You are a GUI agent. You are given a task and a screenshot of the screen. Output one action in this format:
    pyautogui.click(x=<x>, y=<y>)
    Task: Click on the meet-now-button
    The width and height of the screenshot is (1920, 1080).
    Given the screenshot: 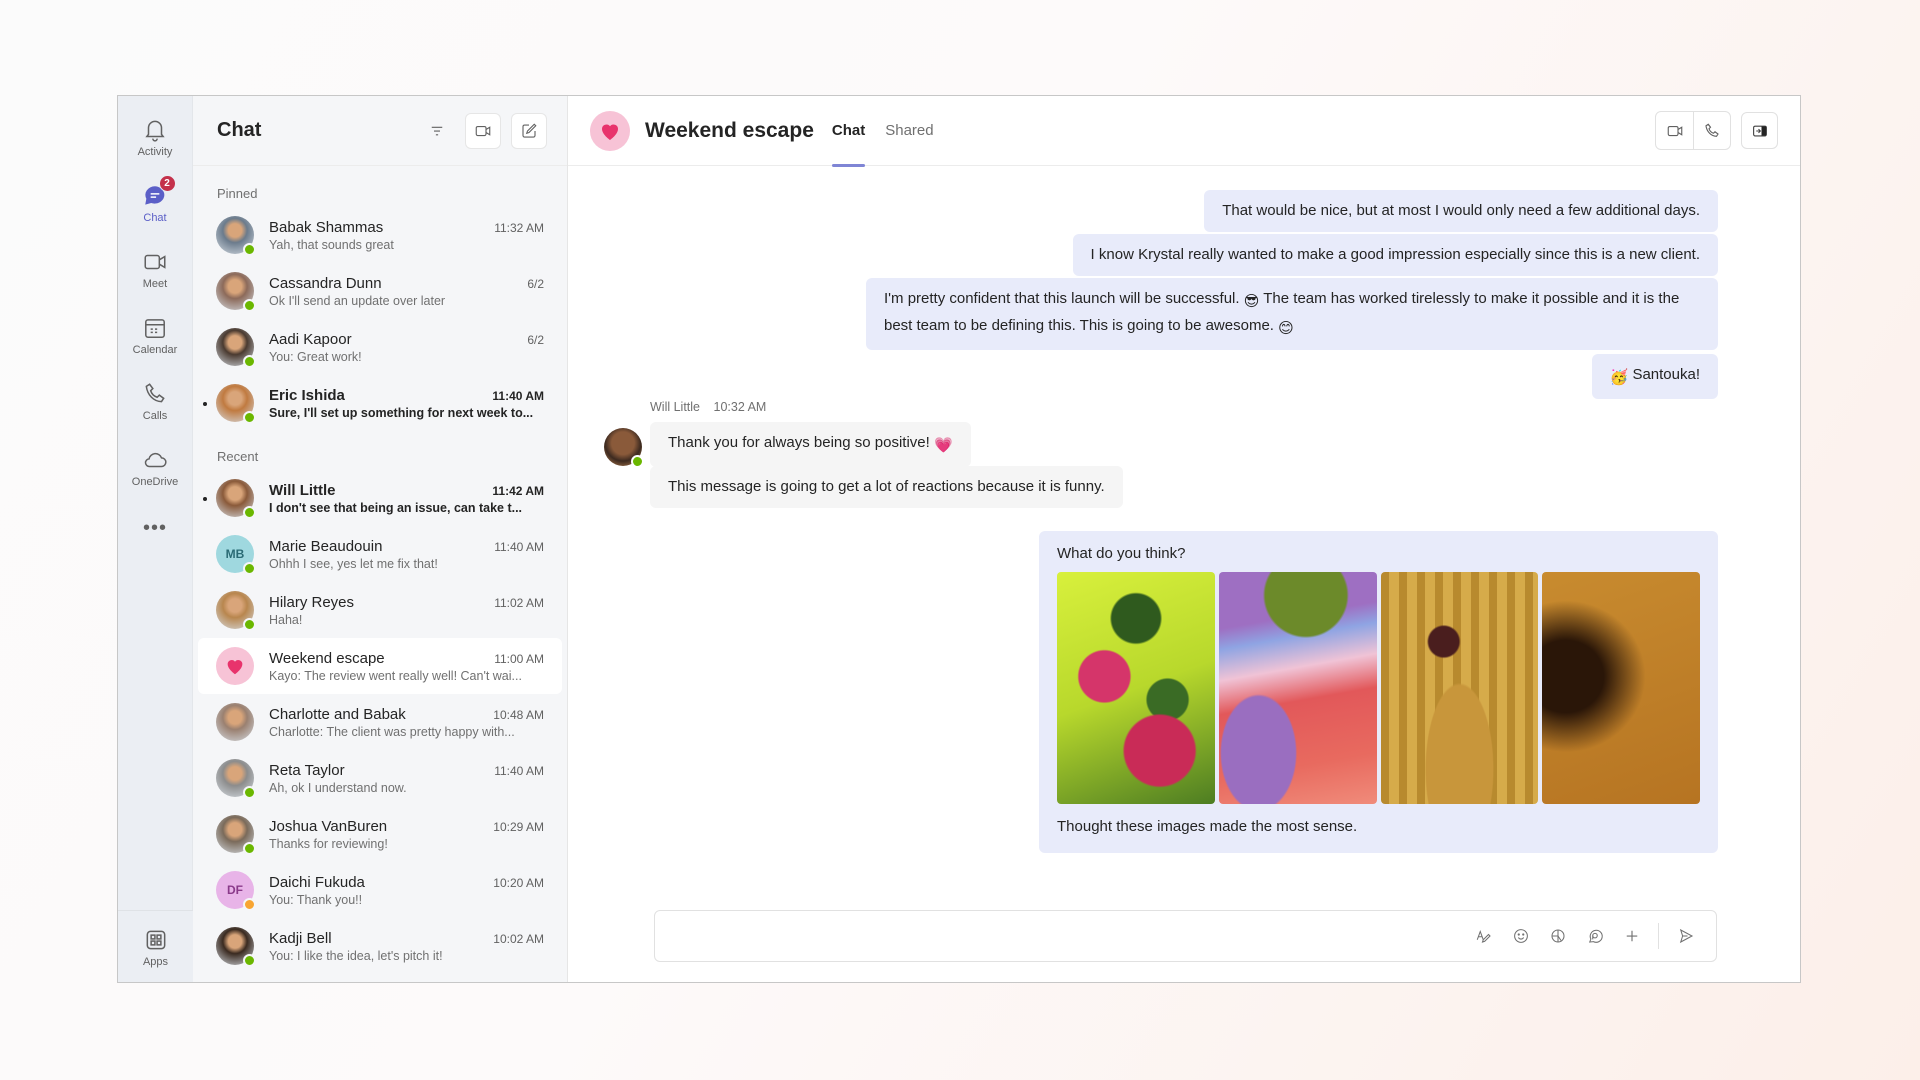 What is the action you would take?
    pyautogui.click(x=483, y=130)
    